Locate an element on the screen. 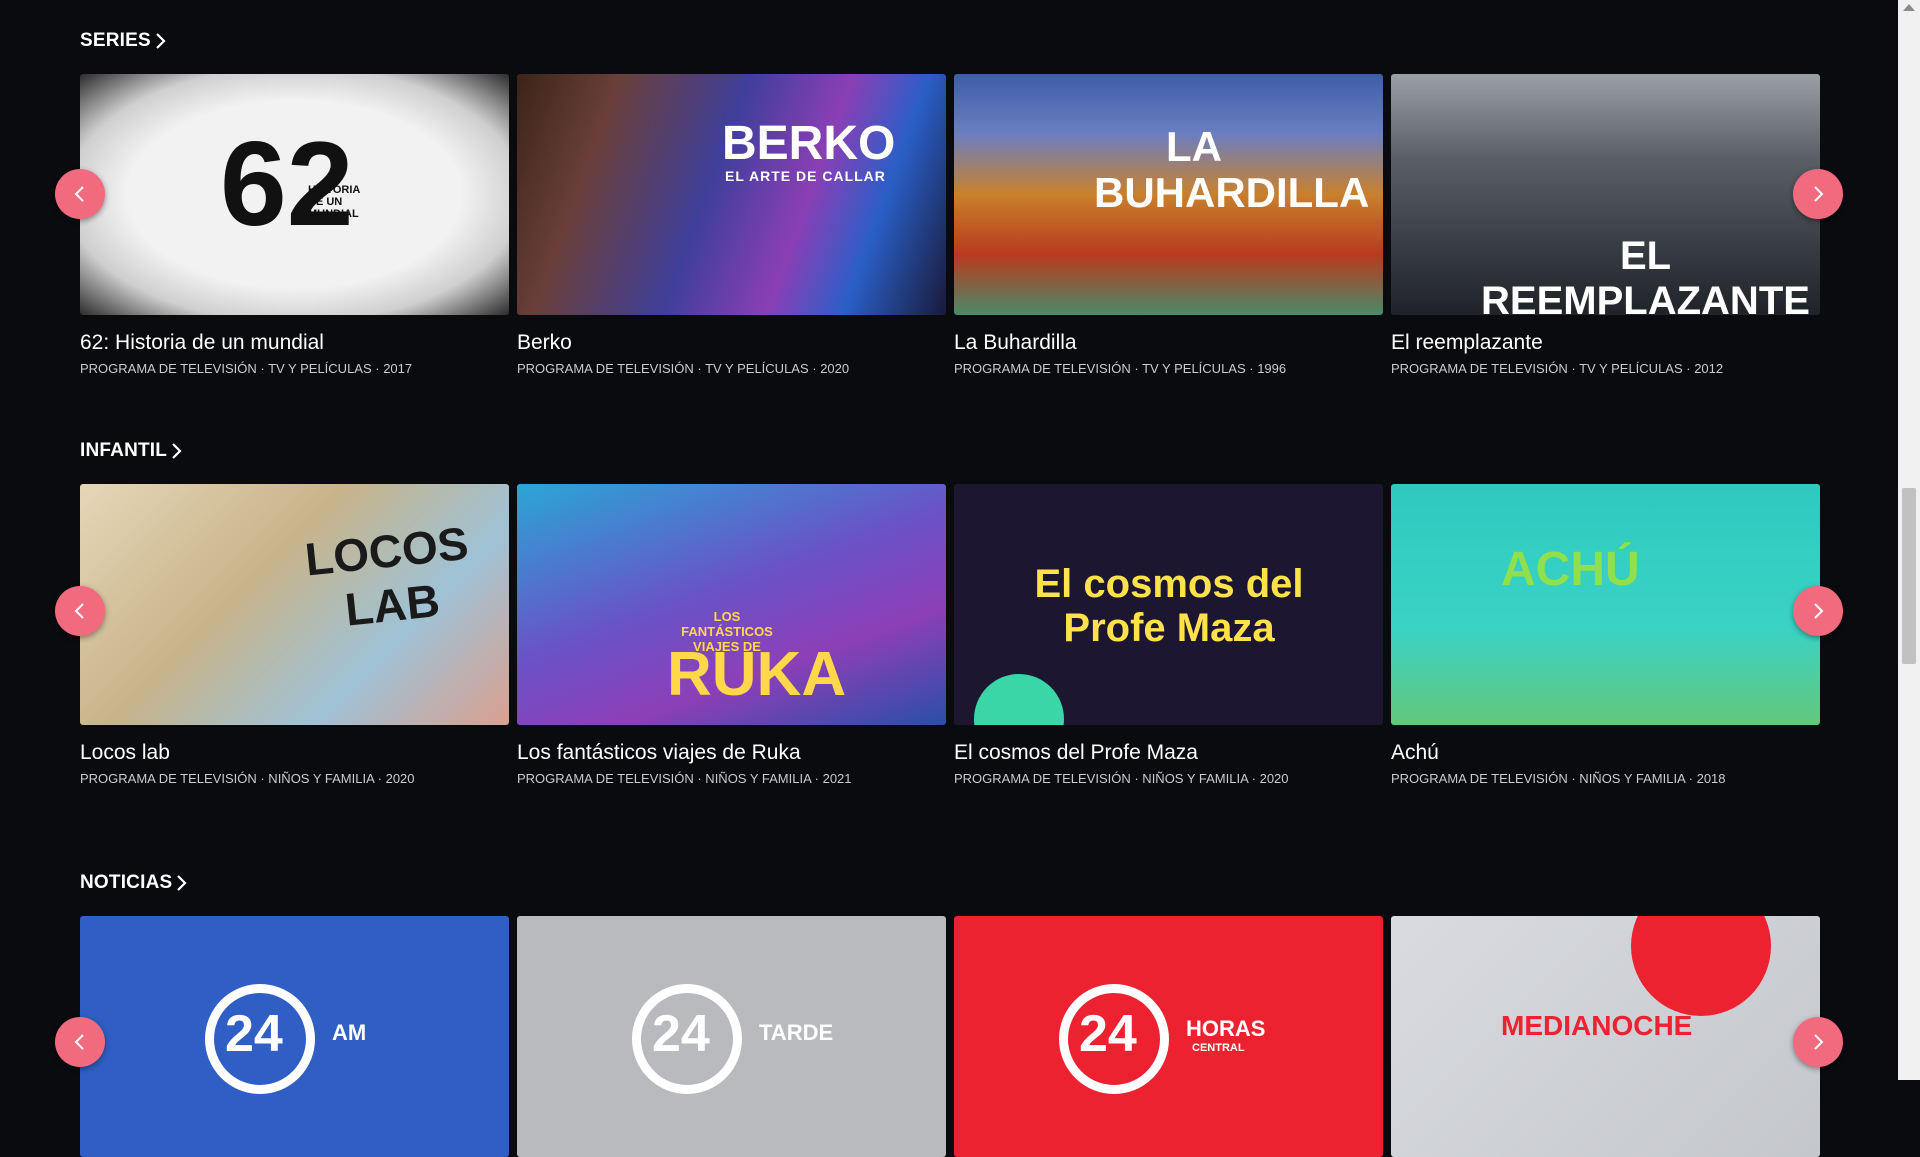 The height and width of the screenshot is (1157, 1920). thumbnail: 24 HORAS CENTRAL is located at coordinates (1168, 1036).